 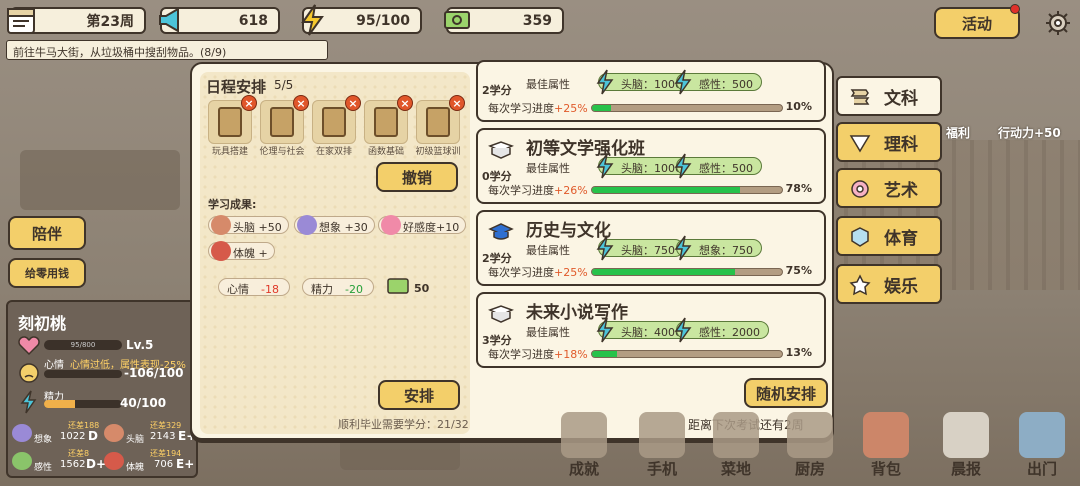 What do you see at coordinates (135, 468) in the screenshot?
I see `stat-label: 体魄` at bounding box center [135, 468].